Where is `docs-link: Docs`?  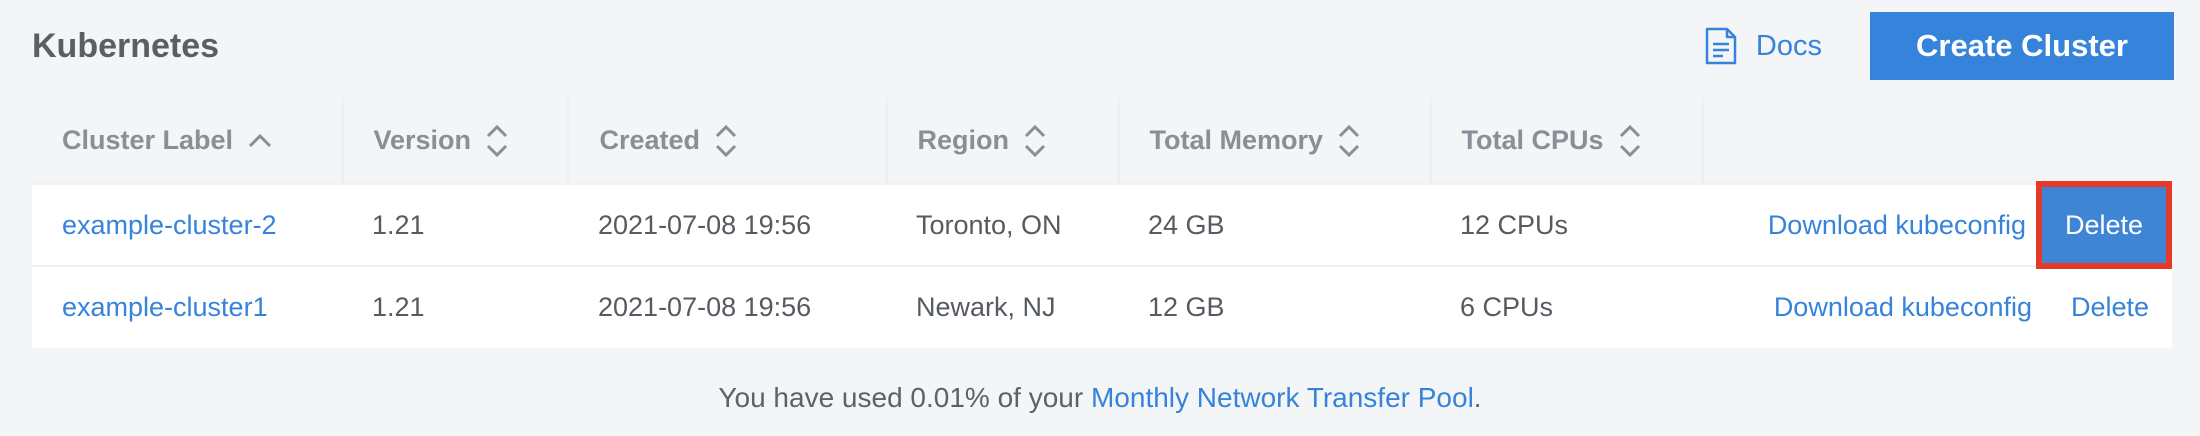 docs-link: Docs is located at coordinates (1763, 46).